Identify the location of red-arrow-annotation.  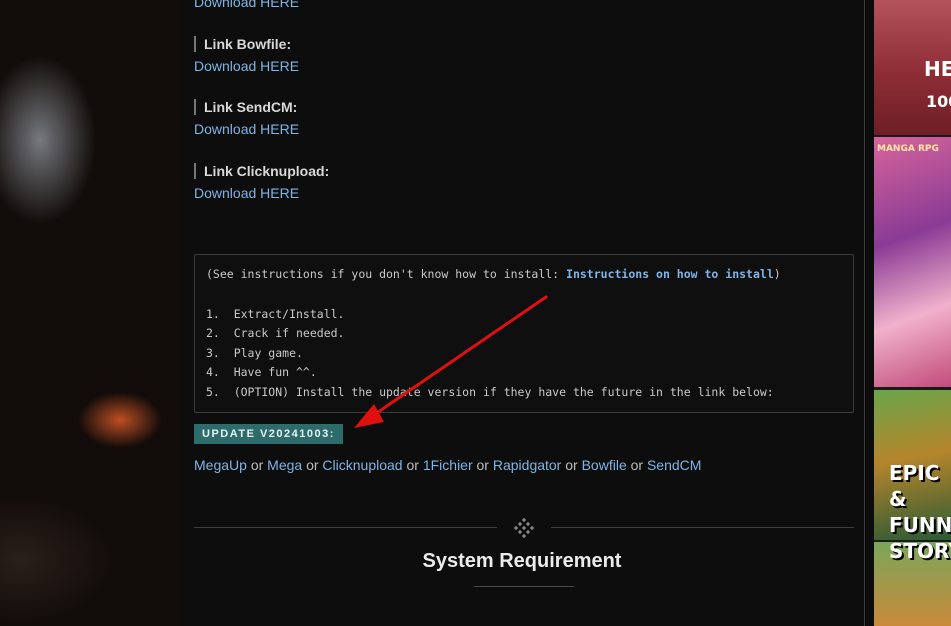
(451, 361).